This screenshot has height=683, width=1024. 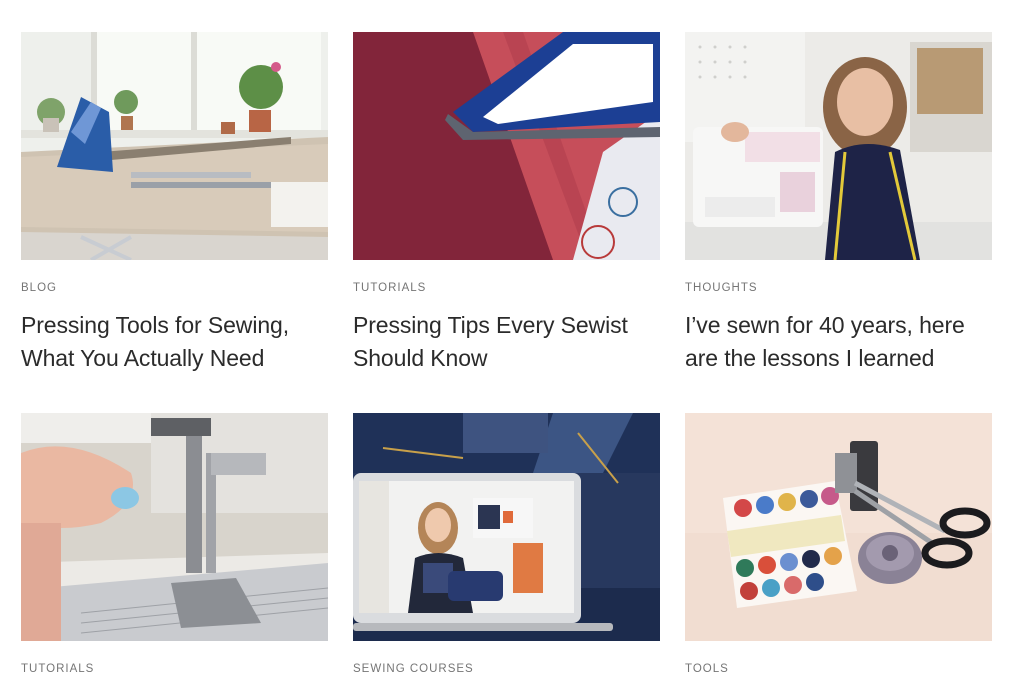 I want to click on post-card: TOOLS, so click(x=838, y=544).